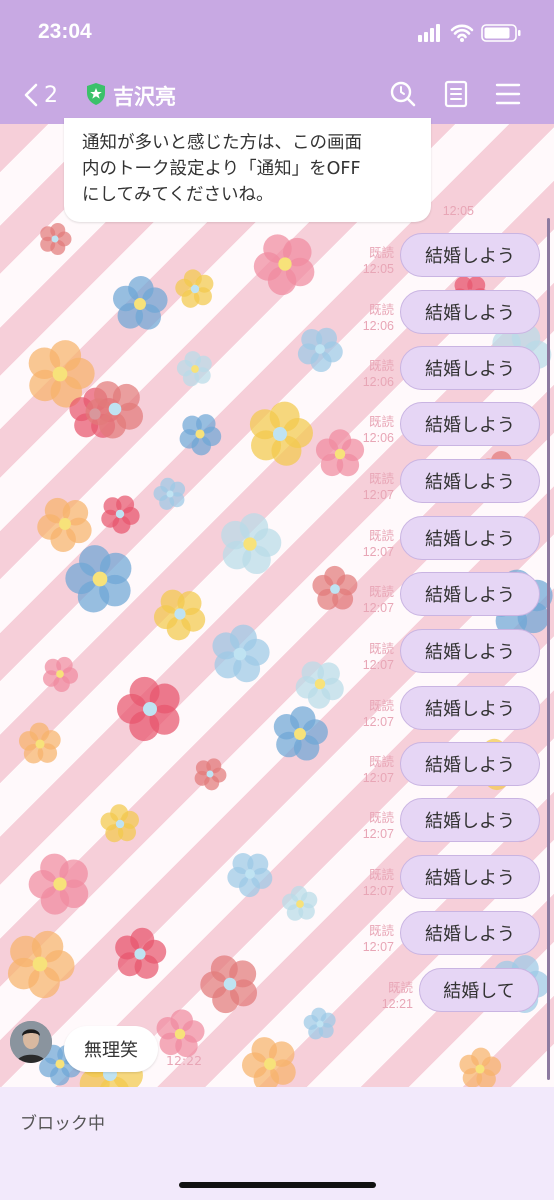 The image size is (554, 1200). I want to click on status-icons, so click(473, 33).